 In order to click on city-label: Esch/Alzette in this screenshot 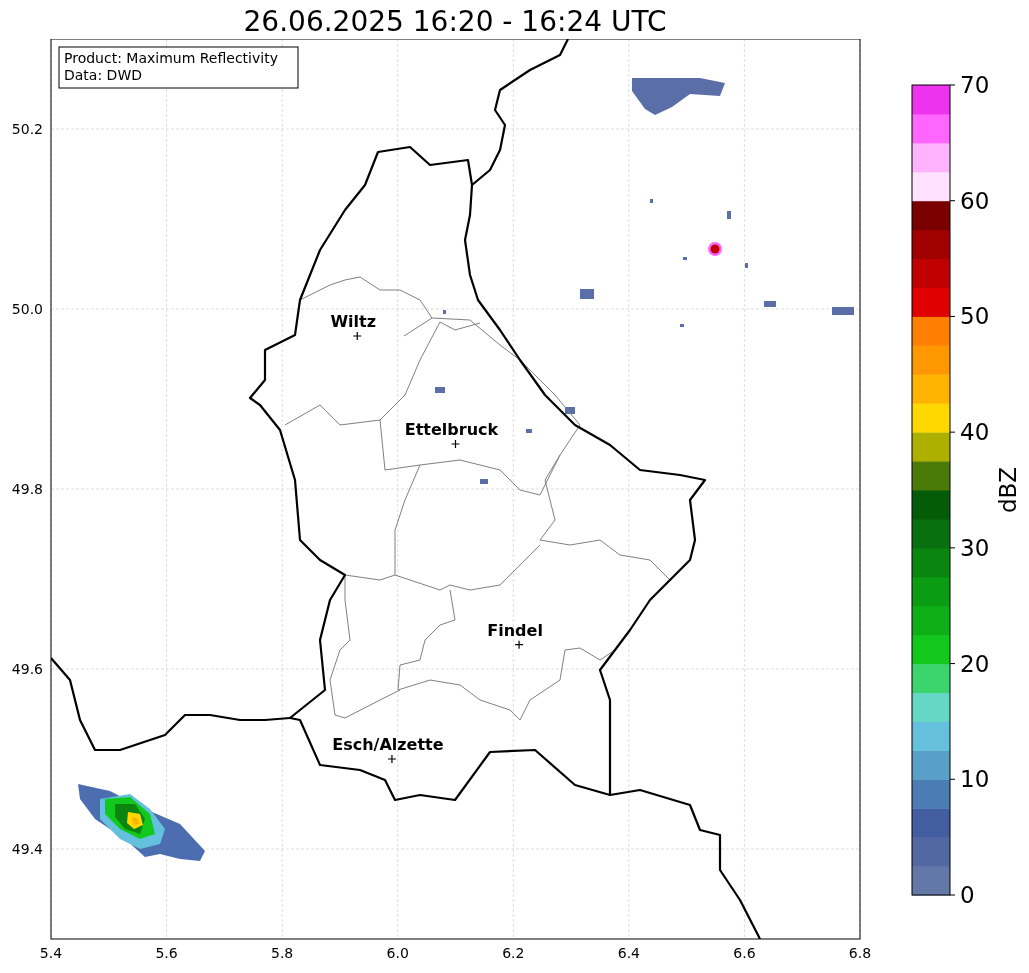, I will do `click(388, 744)`.